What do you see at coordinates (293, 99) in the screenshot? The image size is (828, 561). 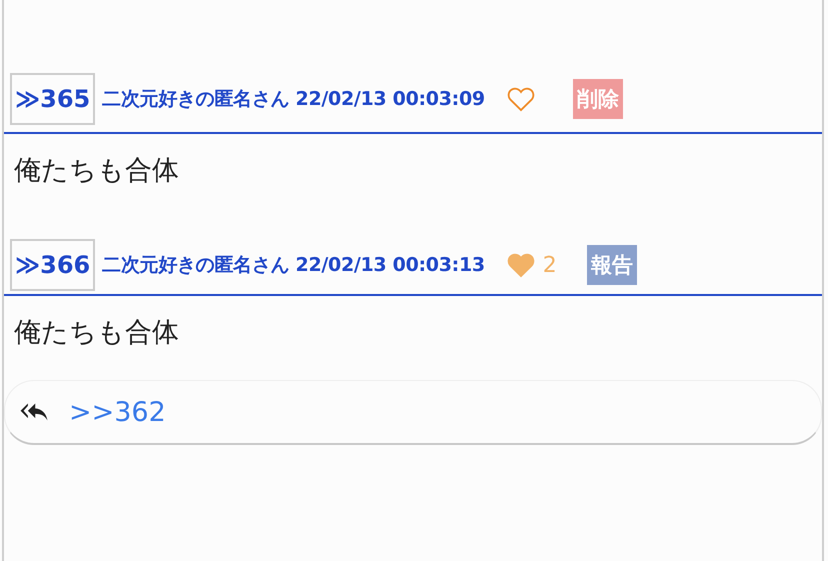 I see `author-date: 二次元好きの匿名さん 22/02/13 00:03:09` at bounding box center [293, 99].